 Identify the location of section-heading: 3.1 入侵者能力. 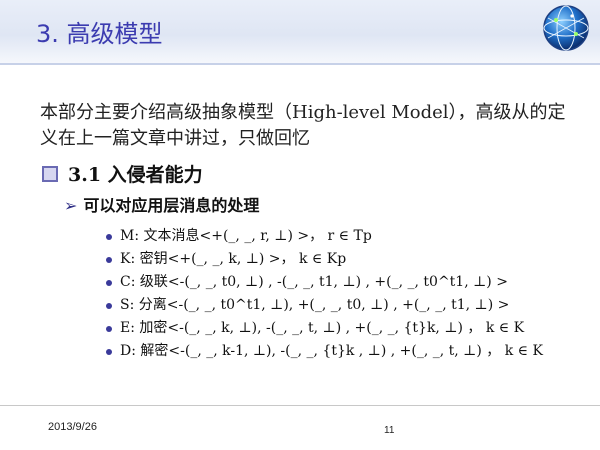
(122, 173).